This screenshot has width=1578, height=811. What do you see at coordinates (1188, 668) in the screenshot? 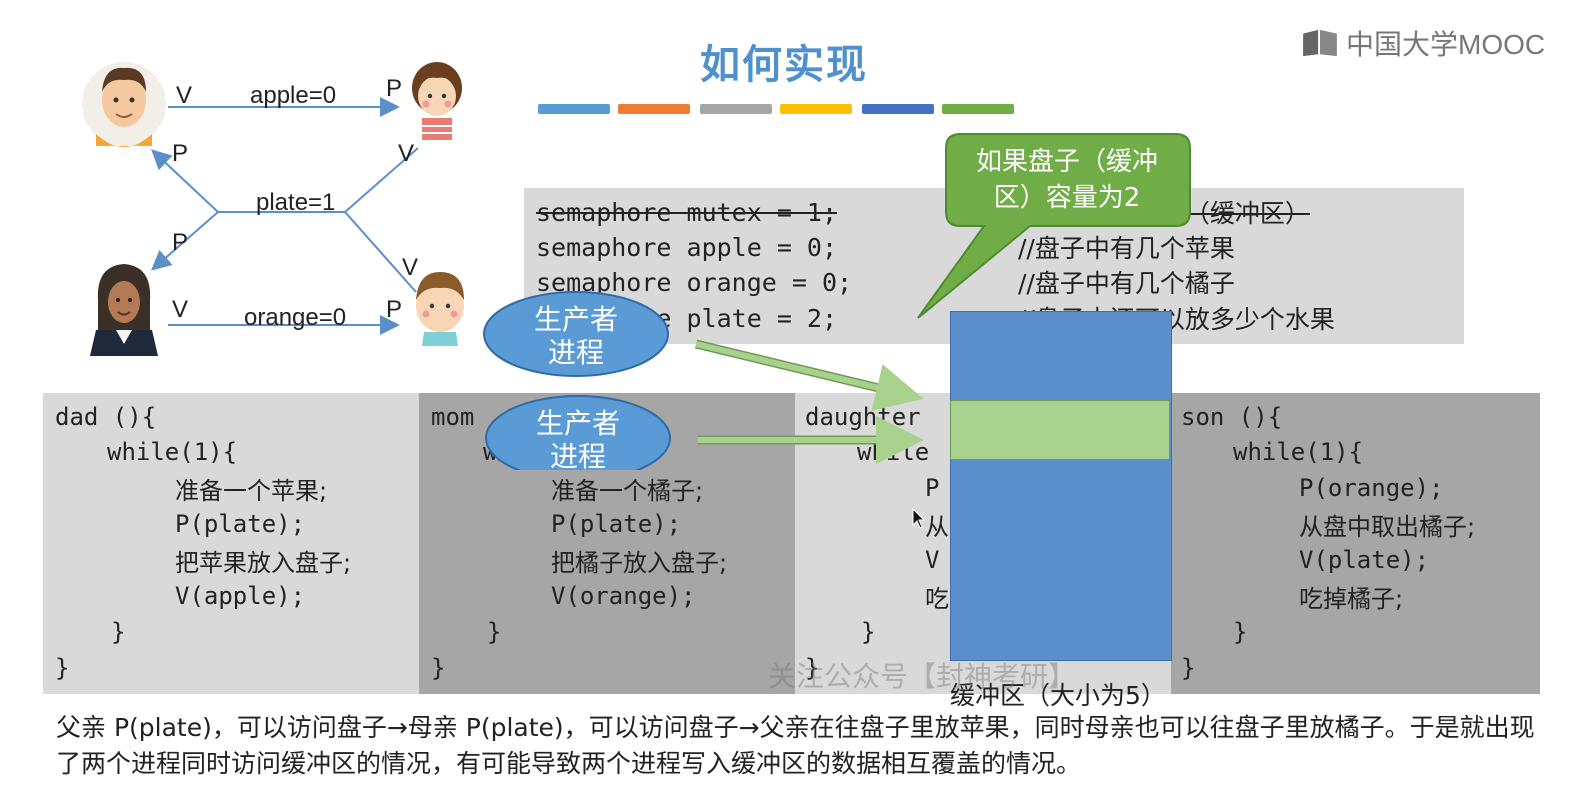
I see `son-close-outer: }` at bounding box center [1188, 668].